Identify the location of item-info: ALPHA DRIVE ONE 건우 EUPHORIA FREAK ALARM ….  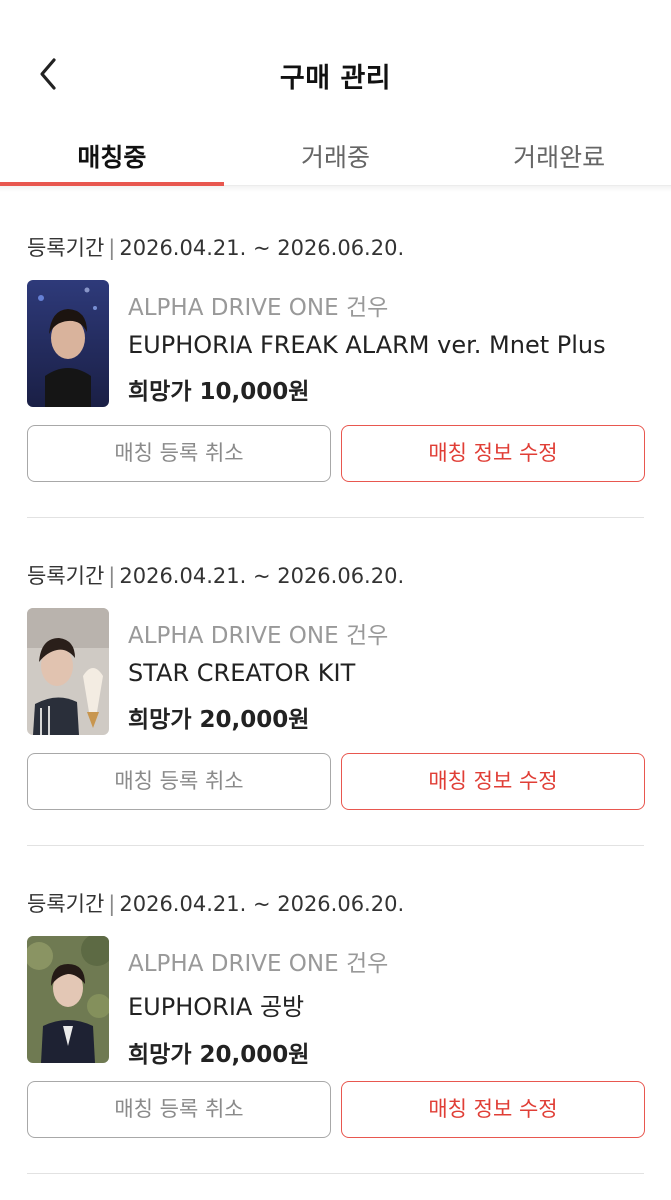
(386, 347).